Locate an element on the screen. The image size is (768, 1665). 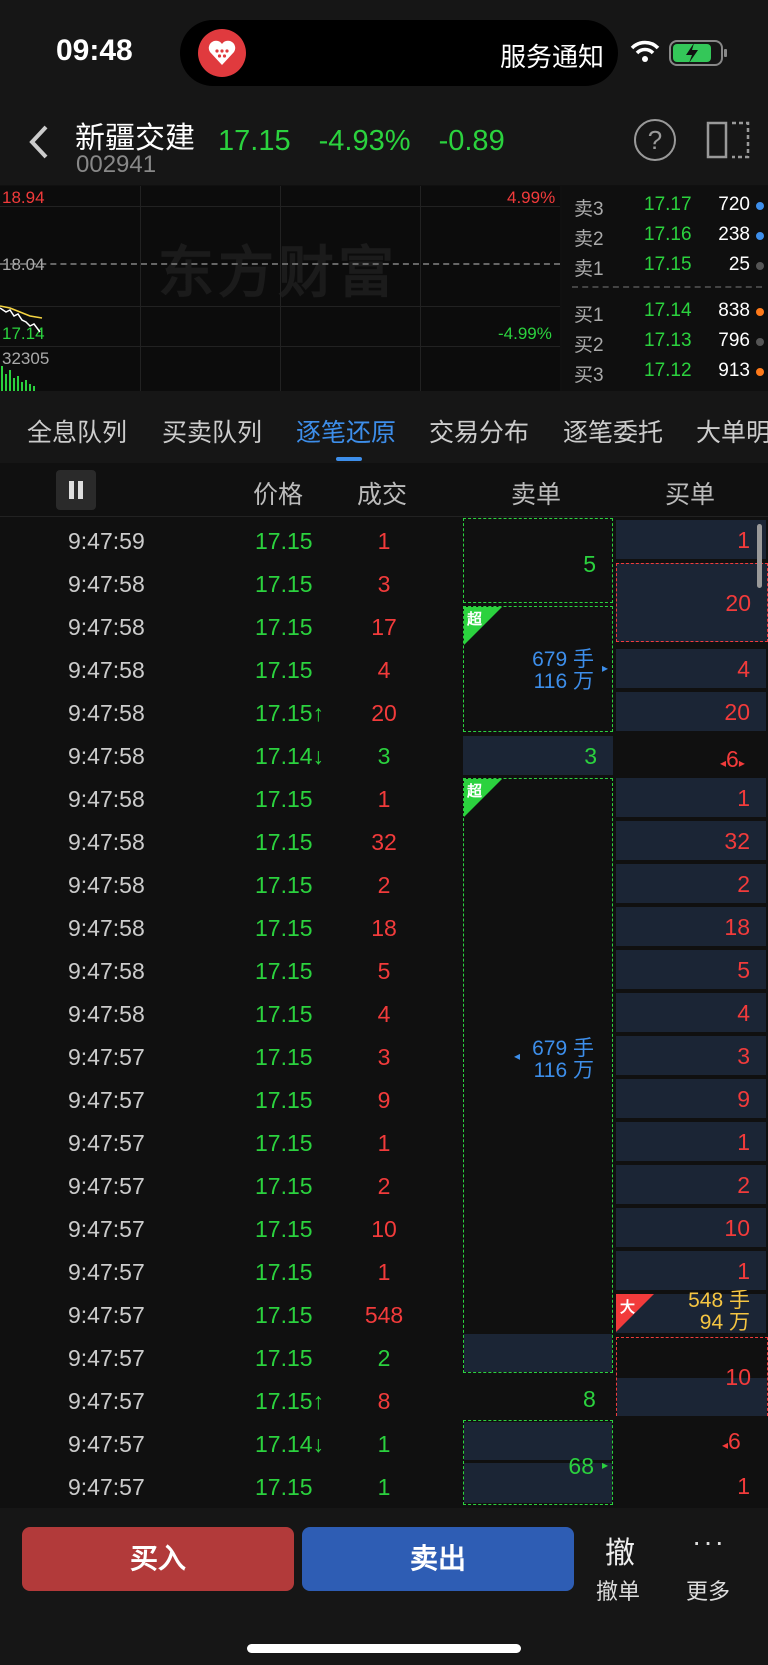
buy-button: 买入 is located at coordinates (158, 1559).